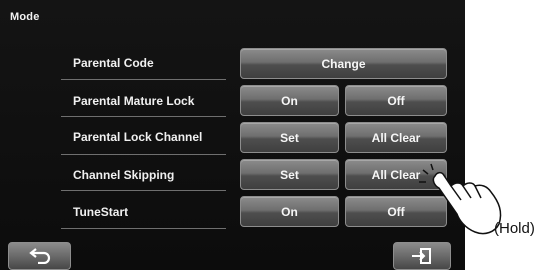 The width and height of the screenshot is (550, 270). I want to click on return-arrow-icon, so click(39, 256).